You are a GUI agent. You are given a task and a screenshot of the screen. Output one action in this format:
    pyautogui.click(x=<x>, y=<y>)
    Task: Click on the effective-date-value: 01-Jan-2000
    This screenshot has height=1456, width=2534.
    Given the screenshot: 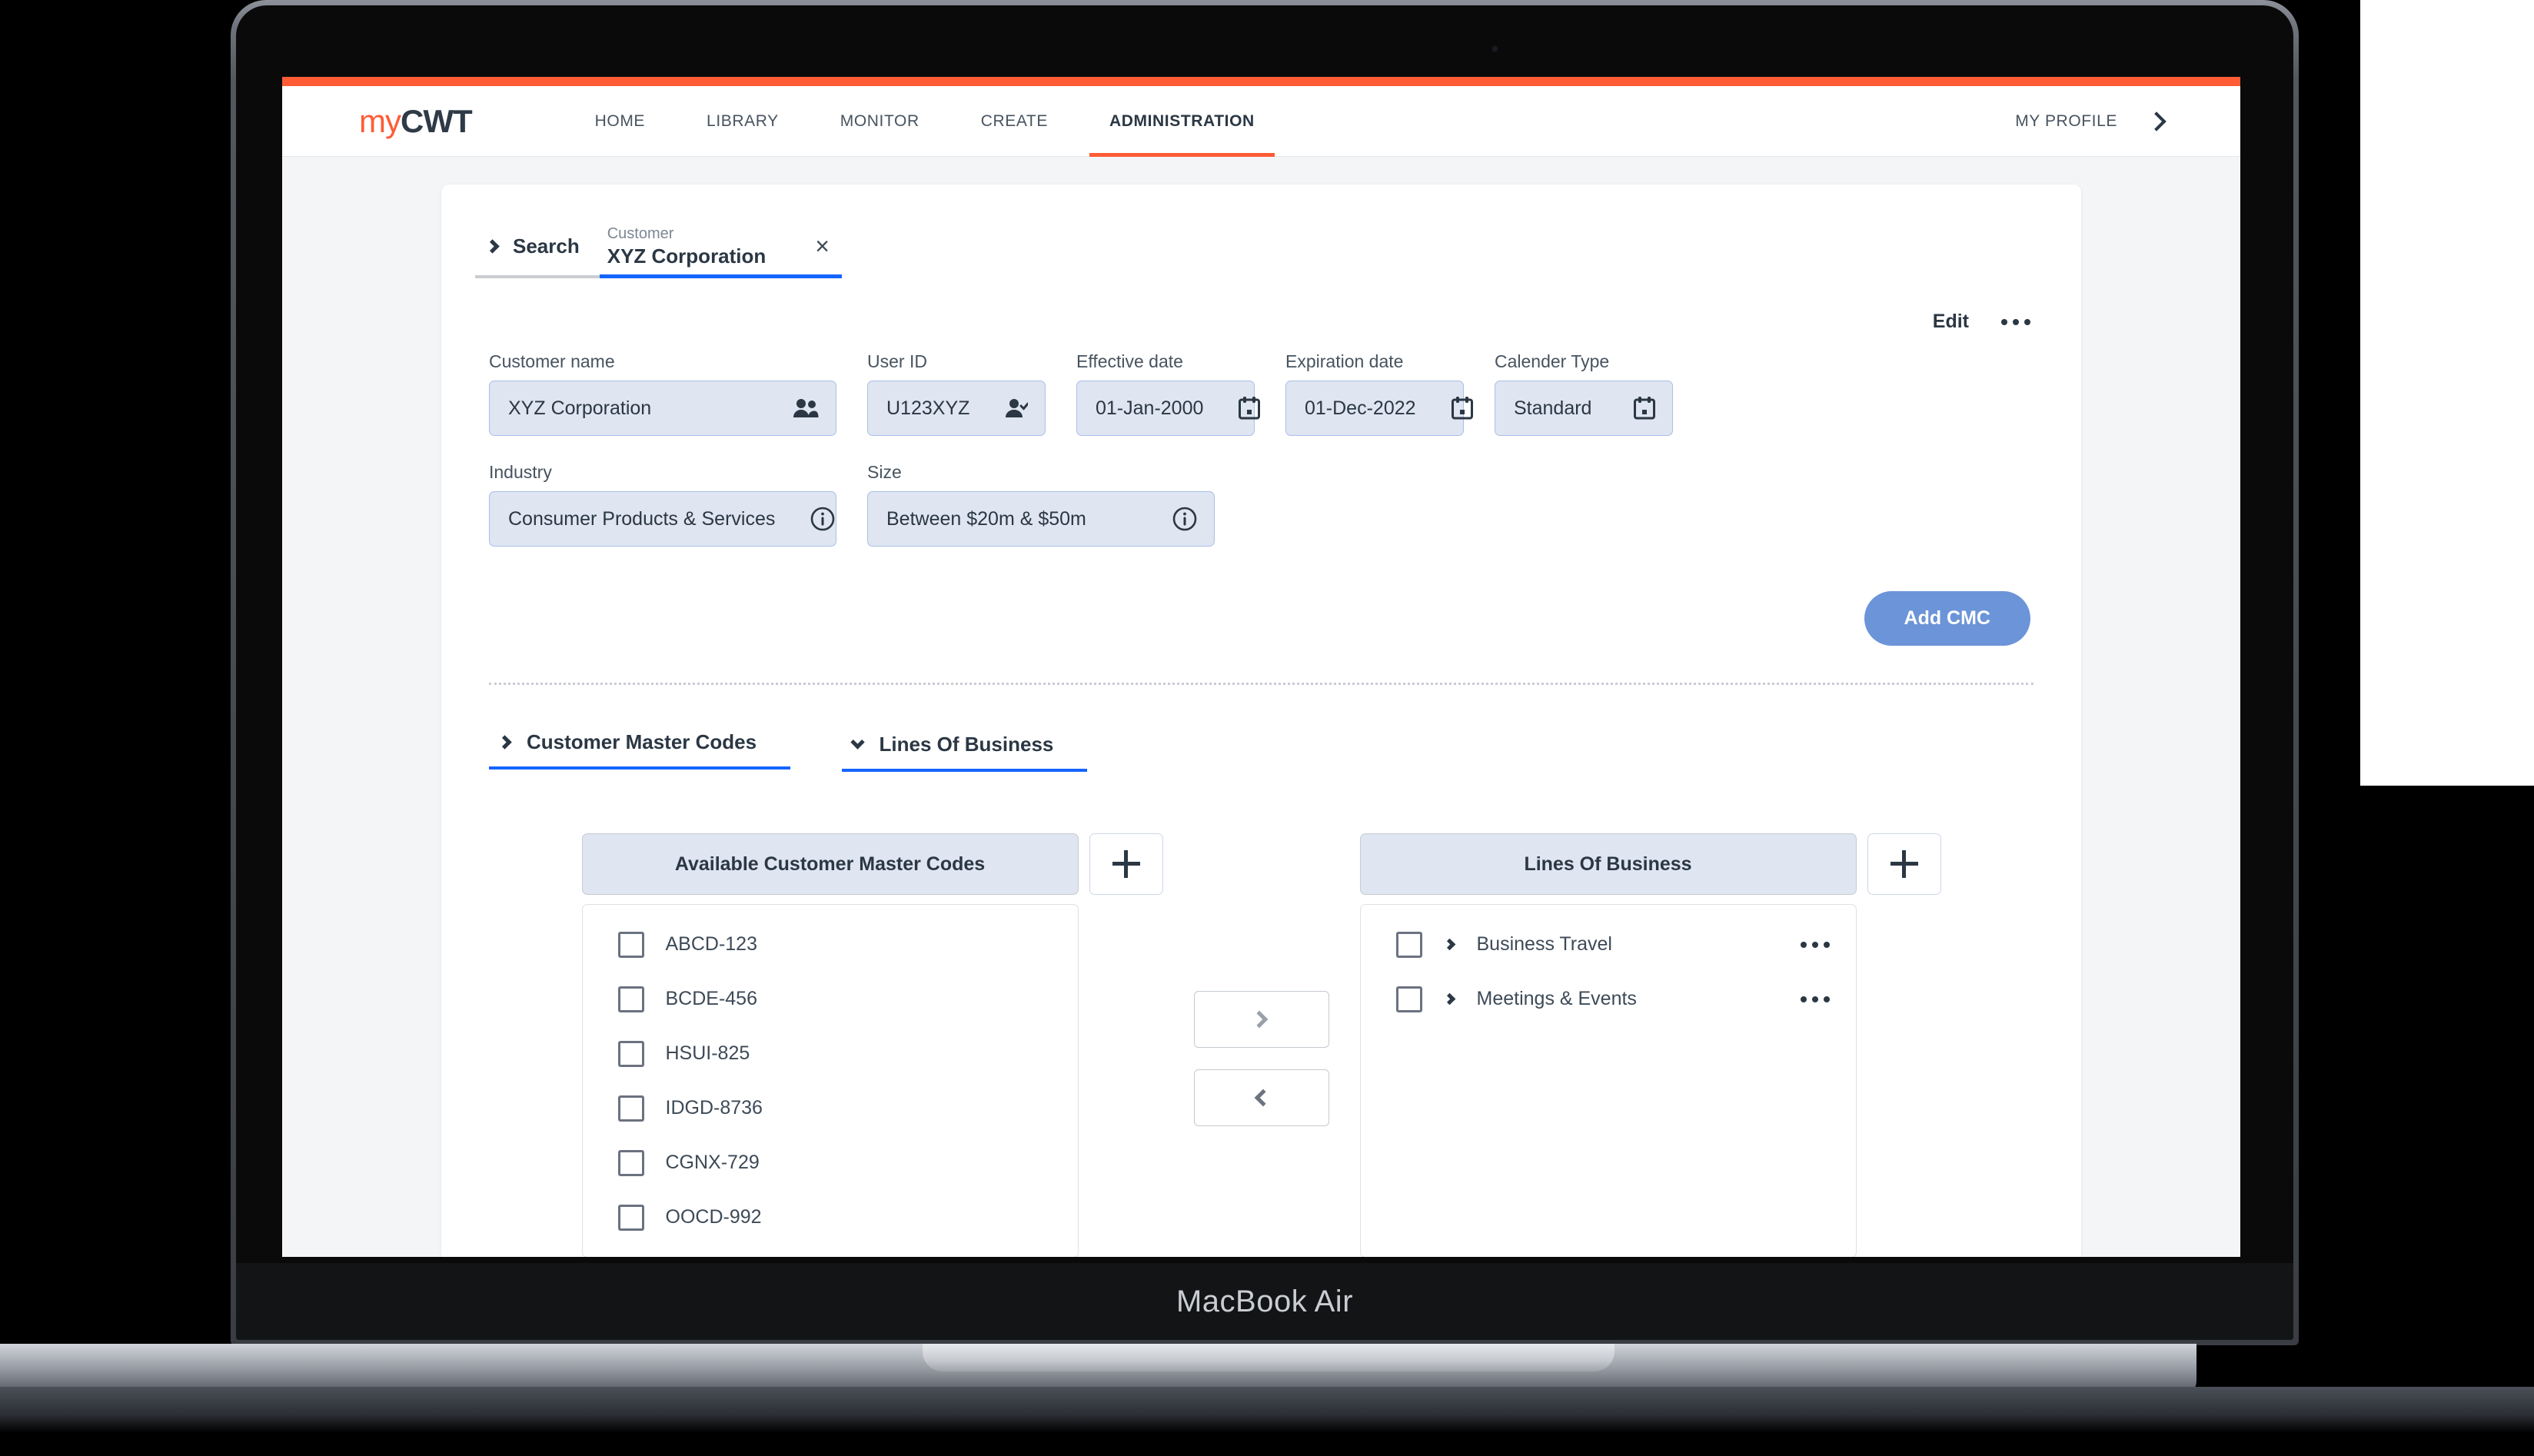 What is the action you would take?
    pyautogui.click(x=1150, y=408)
    